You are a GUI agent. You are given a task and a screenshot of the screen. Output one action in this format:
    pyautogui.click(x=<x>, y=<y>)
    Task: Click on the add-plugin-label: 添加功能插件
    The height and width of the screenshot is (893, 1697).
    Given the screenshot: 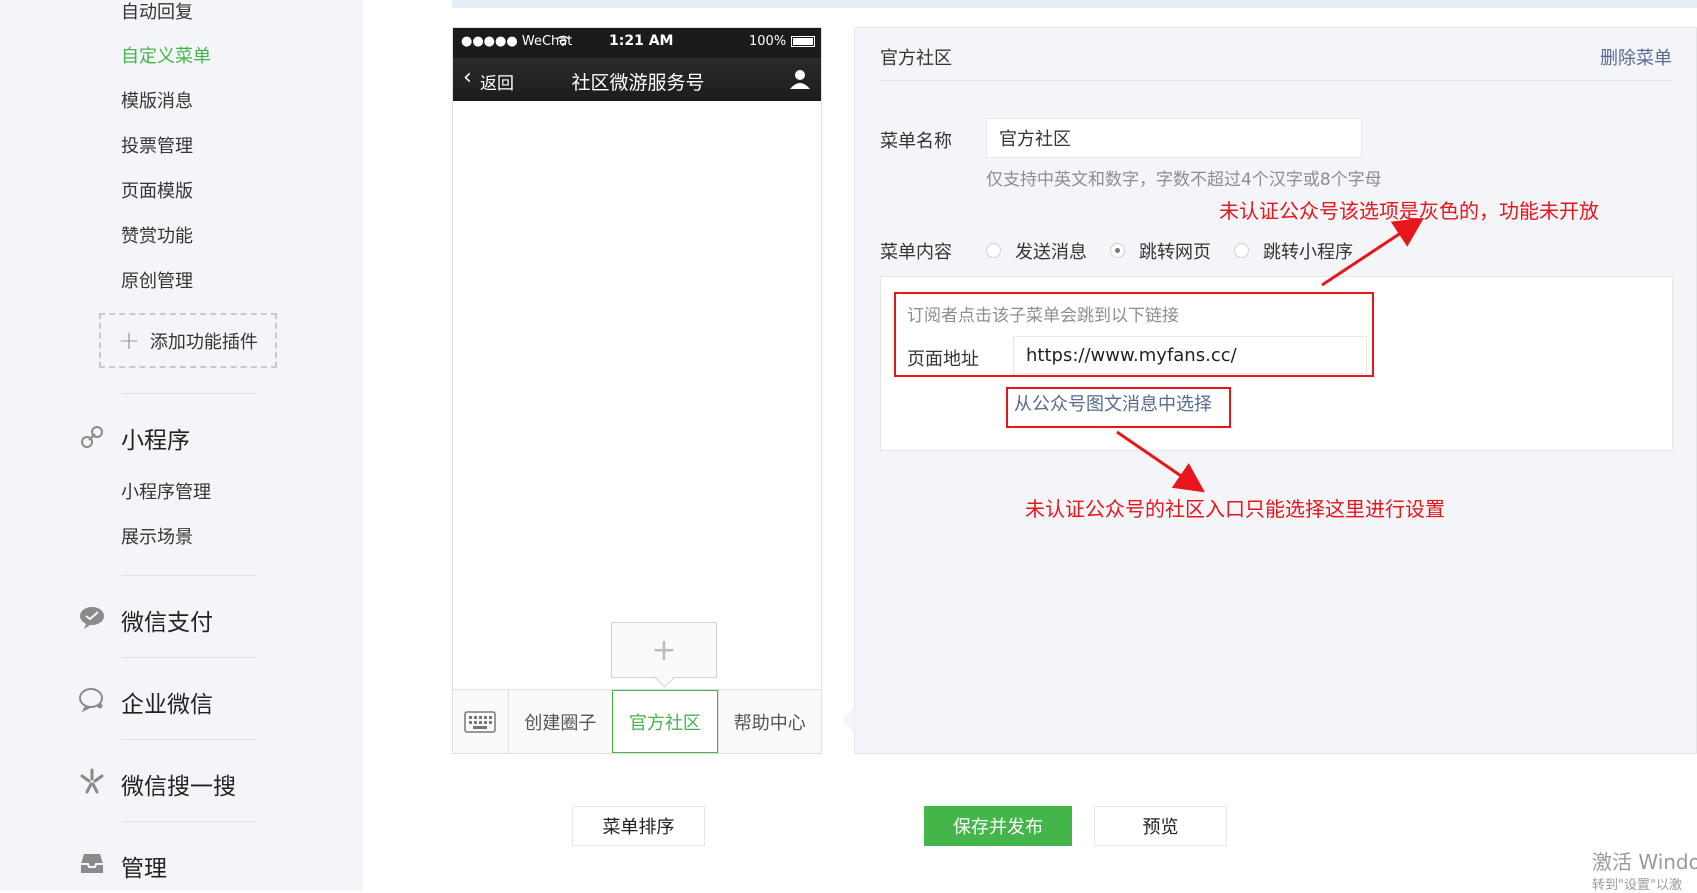 What is the action you would take?
    pyautogui.click(x=203, y=342)
    